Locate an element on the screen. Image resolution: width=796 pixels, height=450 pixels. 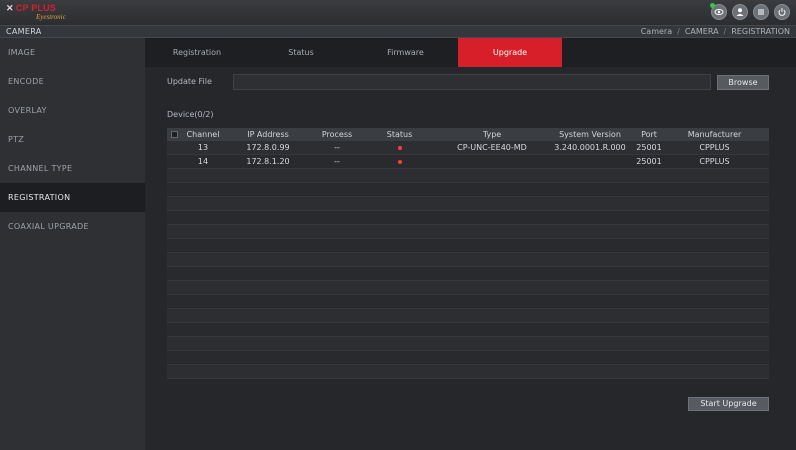
top-bar: ✕ CP PLUS Eyestronic is located at coordinates (398, 13).